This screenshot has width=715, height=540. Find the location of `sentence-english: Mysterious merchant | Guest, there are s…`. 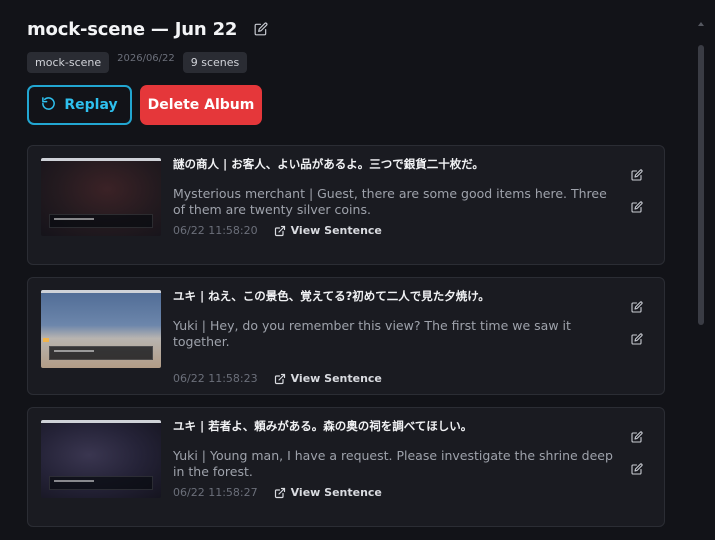

sentence-english: Mysterious merchant | Guest, there are s… is located at coordinates (390, 201).